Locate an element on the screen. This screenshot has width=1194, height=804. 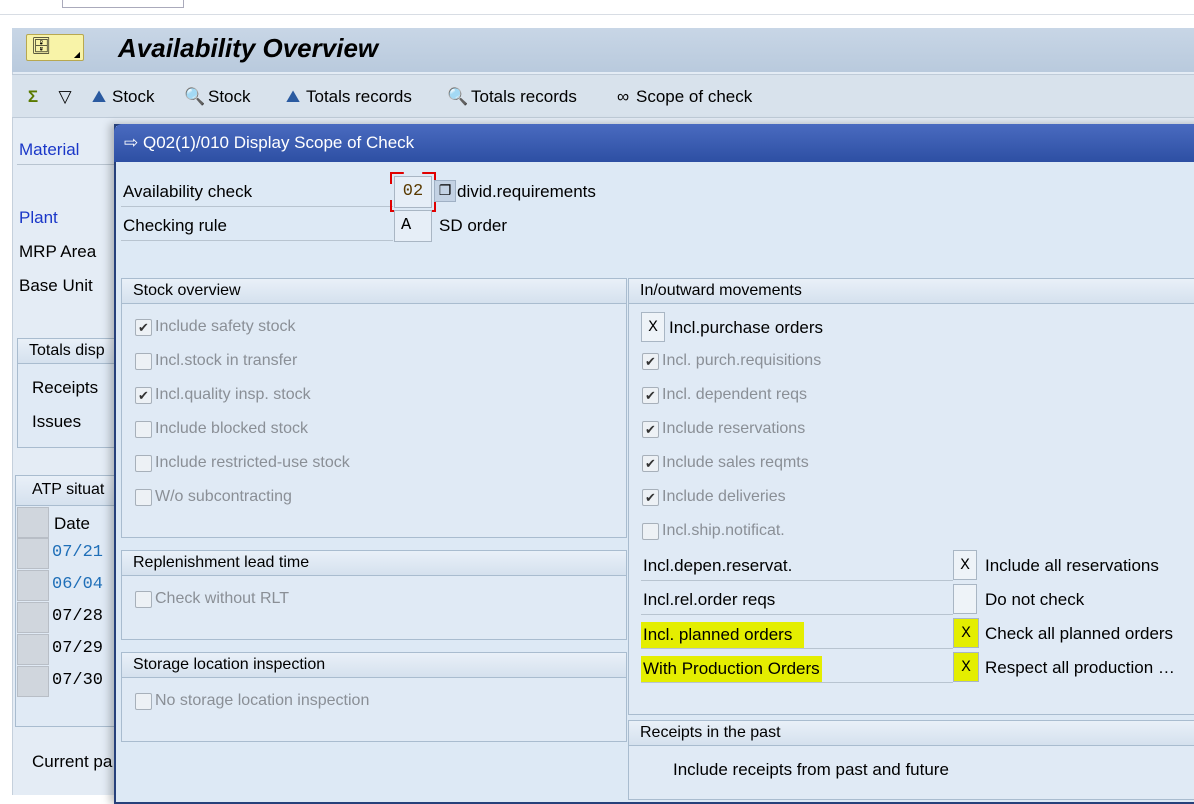
include-safety-stock-checkbox: ✔ Include safety stock is located at coordinates (215, 327).